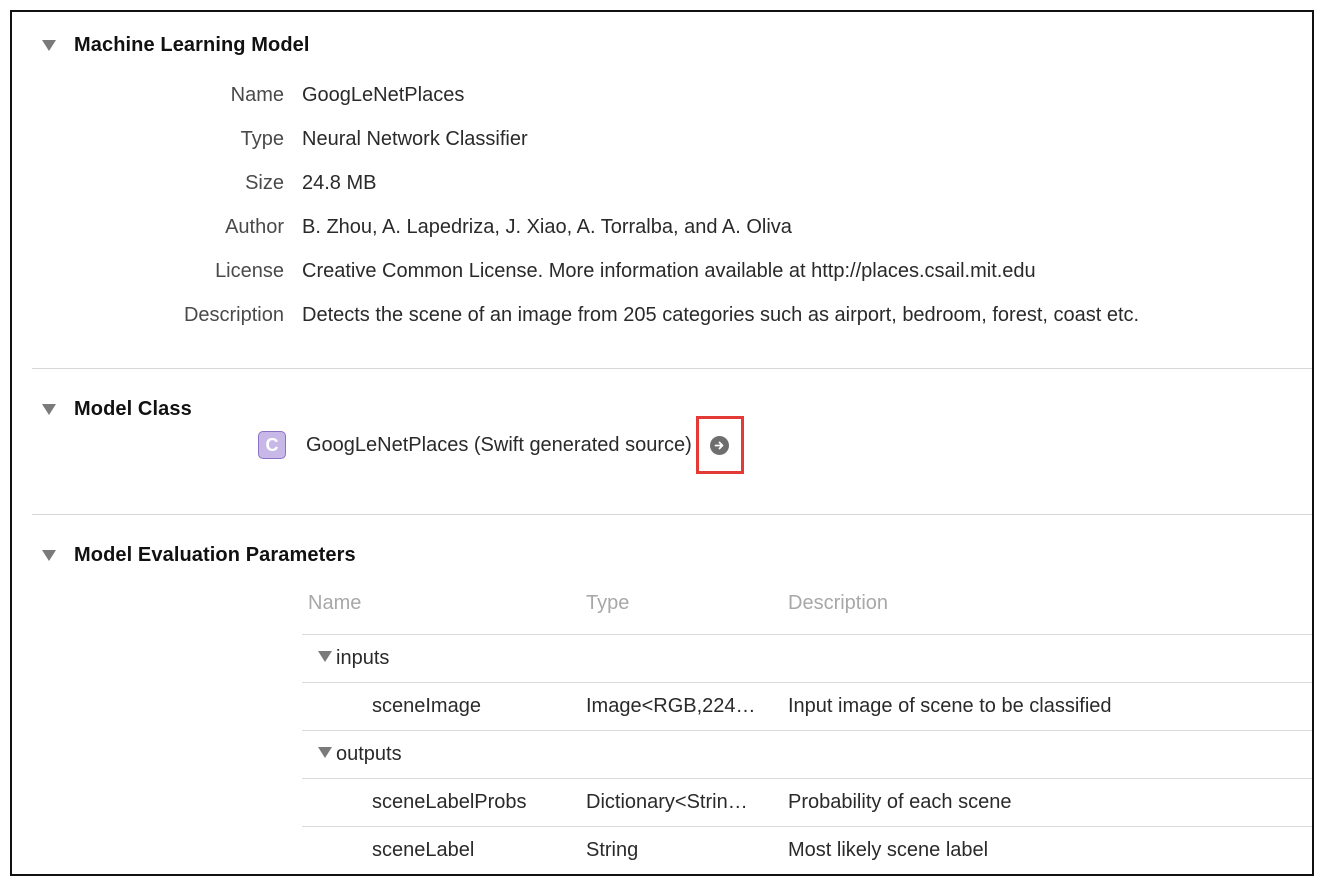 The height and width of the screenshot is (884, 1324). Describe the element at coordinates (264, 183) in the screenshot. I see `field-label: Size` at that location.